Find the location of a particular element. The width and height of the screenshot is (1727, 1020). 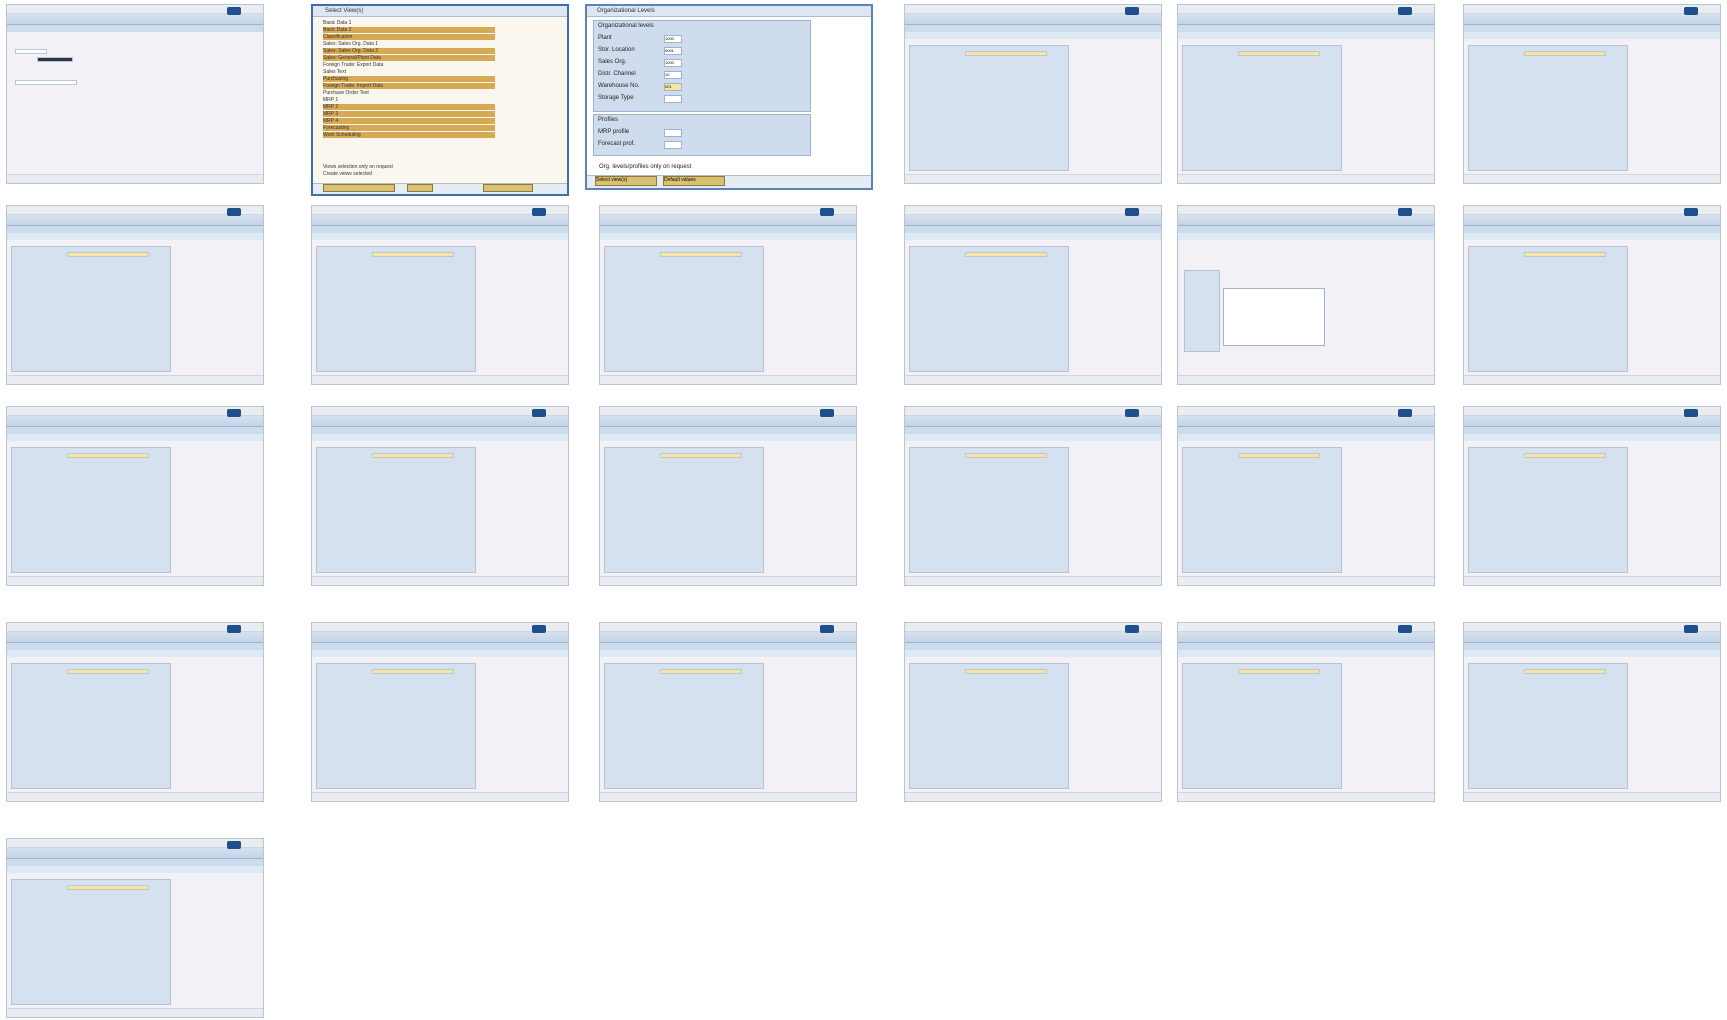

view-item: Purchase Order Text is located at coordinates (409, 93).